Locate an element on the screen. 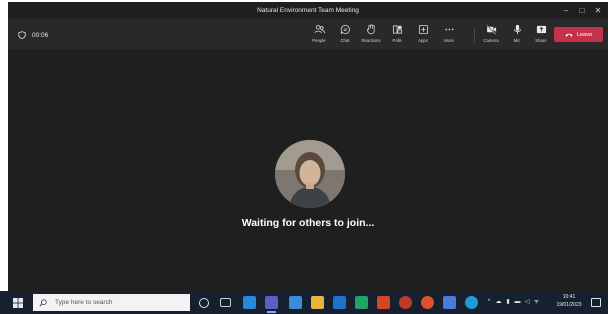 Image resolution: width=608 pixels, height=314 pixels. outlook-icon is located at coordinates (339, 302).